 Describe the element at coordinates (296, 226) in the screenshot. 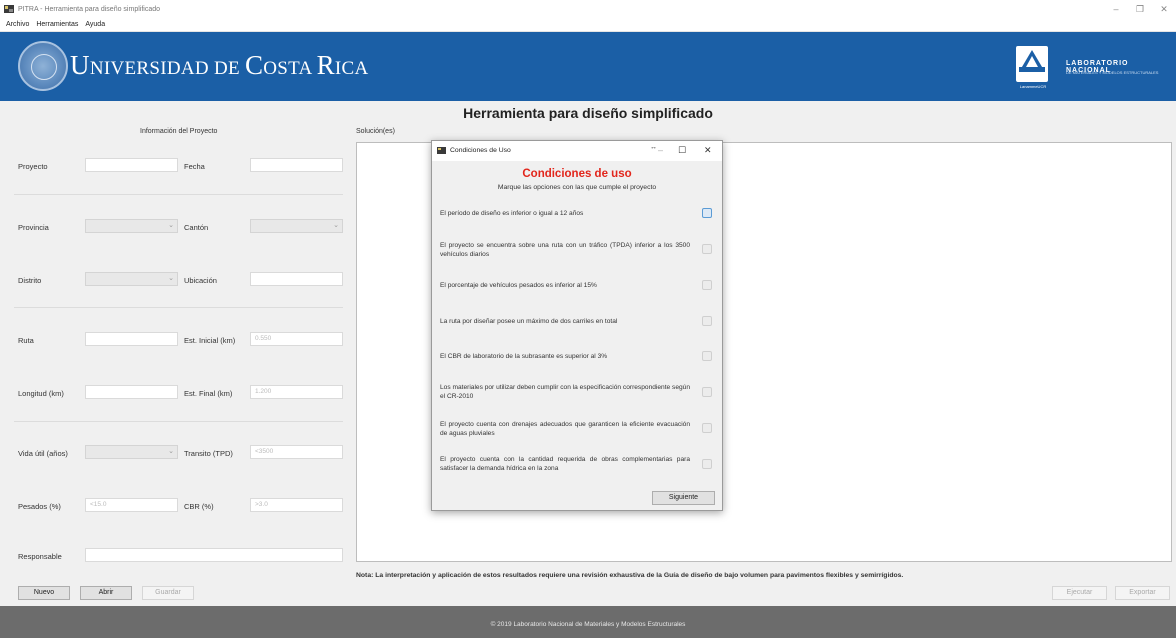

I see `canton-select: ⌄` at that location.